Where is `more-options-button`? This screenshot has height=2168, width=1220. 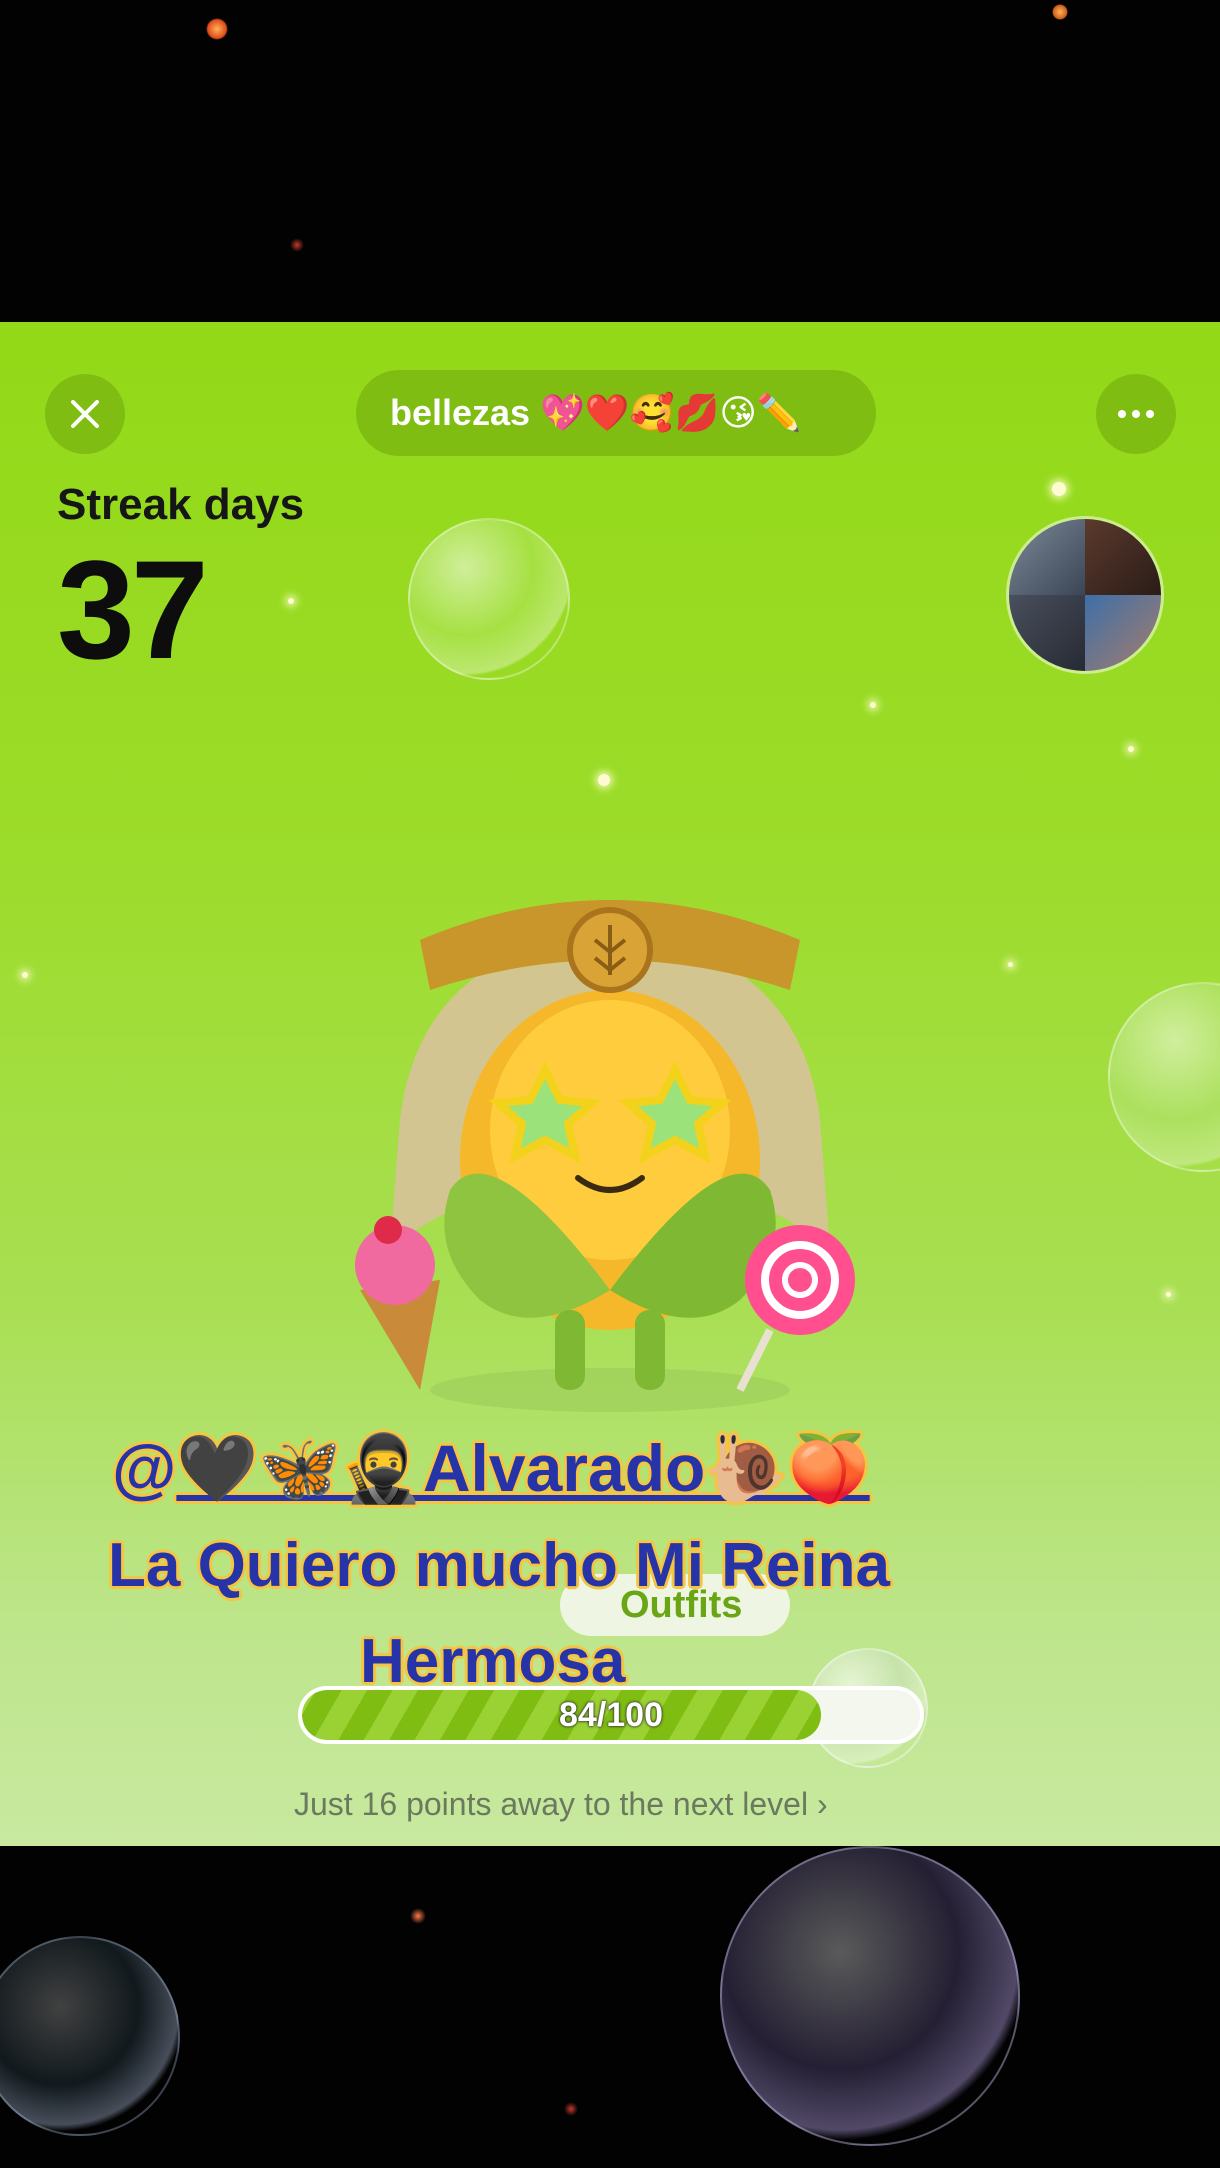
more-options-button is located at coordinates (1136, 414).